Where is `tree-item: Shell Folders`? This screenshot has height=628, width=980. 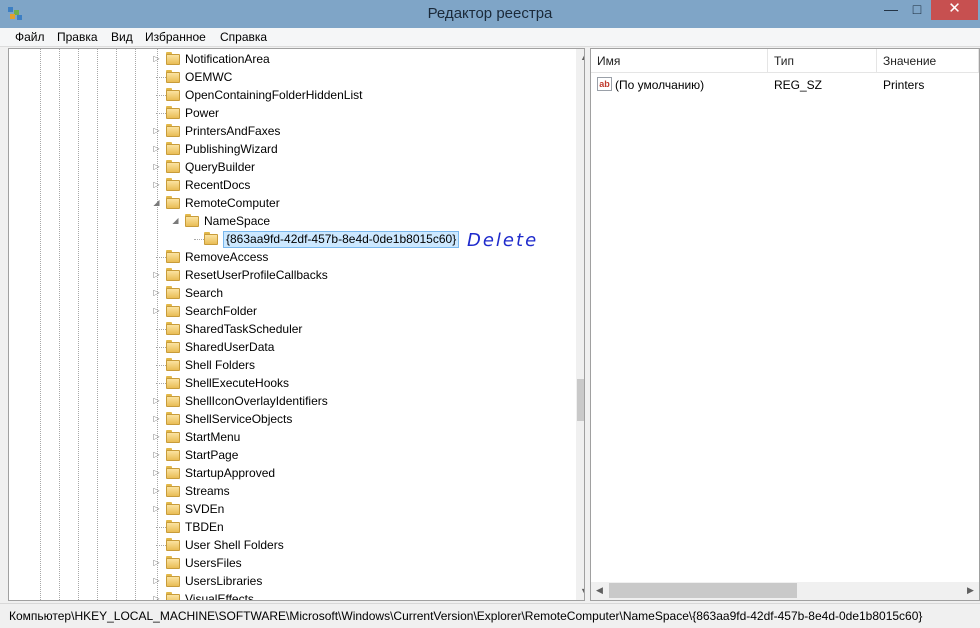
tree-item: Shell Folders is located at coordinates (289, 365).